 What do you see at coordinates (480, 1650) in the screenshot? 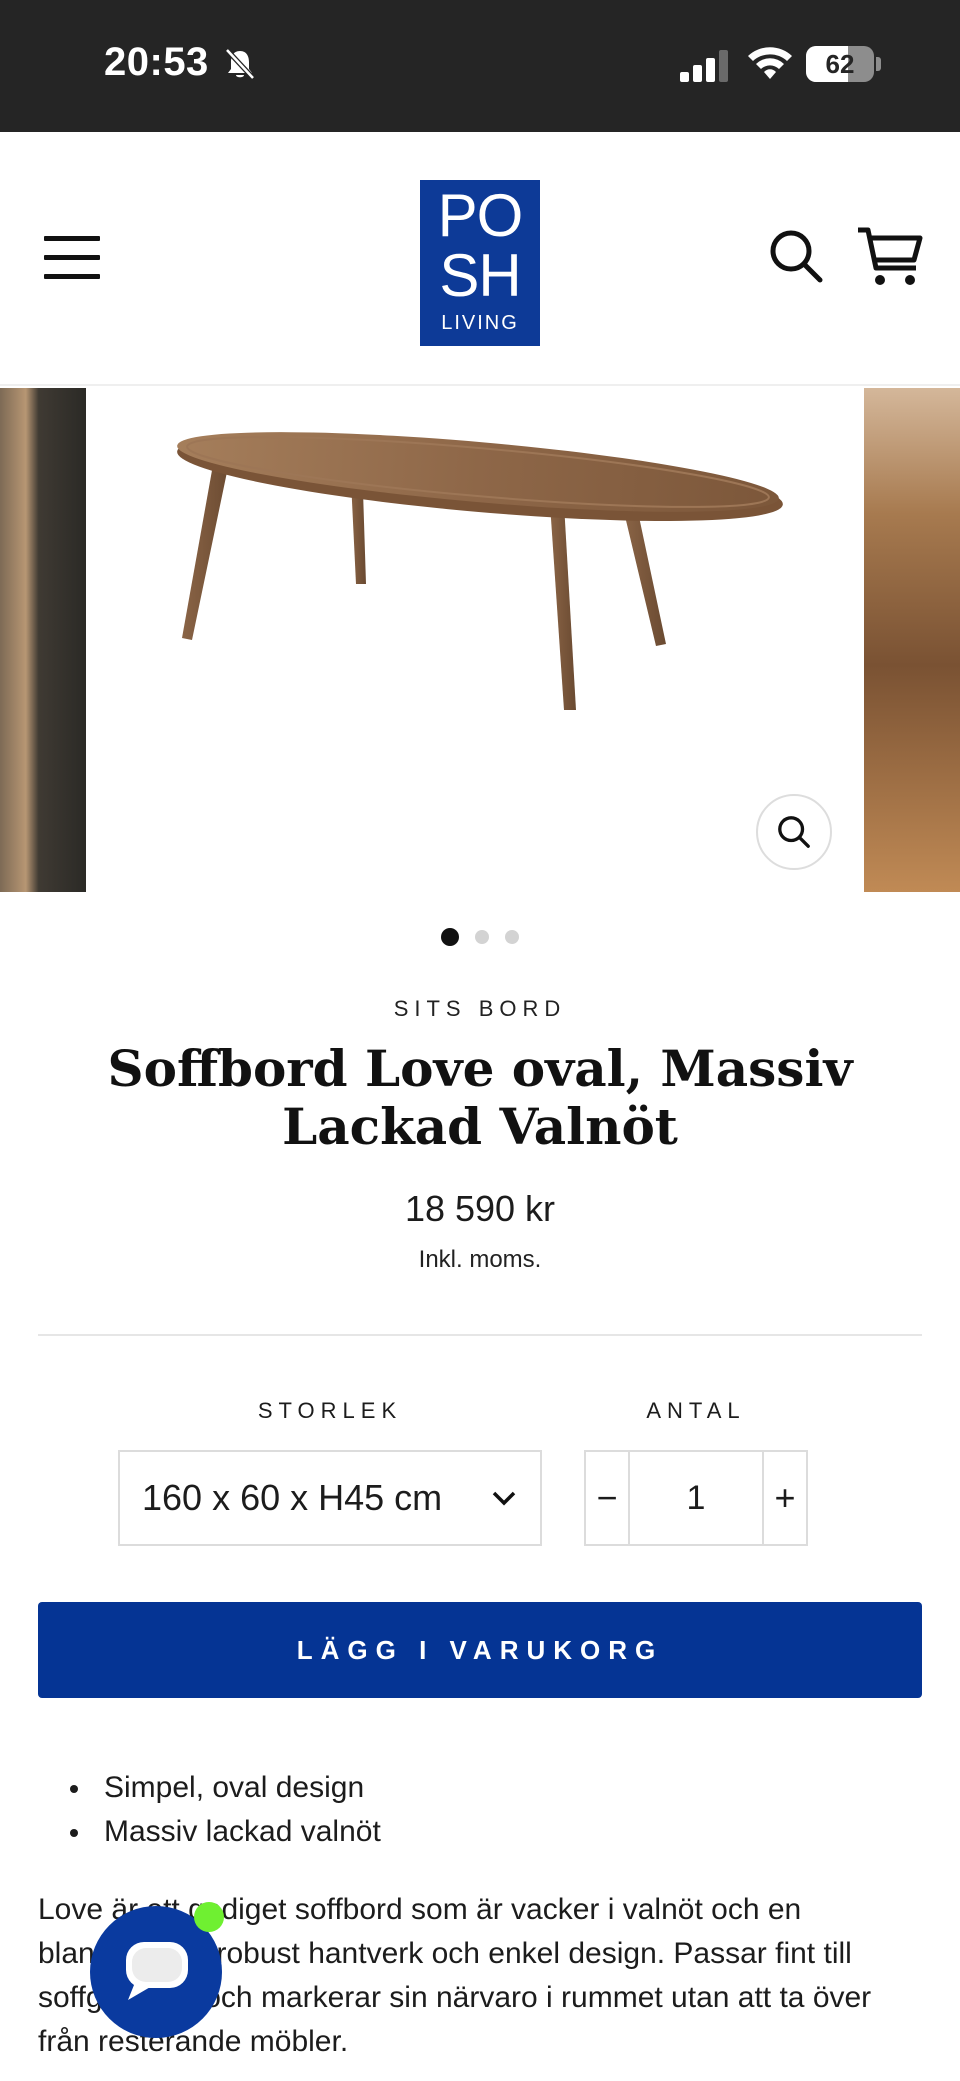
I see `add-to-cart-button: LÄGG I VARUKORG` at bounding box center [480, 1650].